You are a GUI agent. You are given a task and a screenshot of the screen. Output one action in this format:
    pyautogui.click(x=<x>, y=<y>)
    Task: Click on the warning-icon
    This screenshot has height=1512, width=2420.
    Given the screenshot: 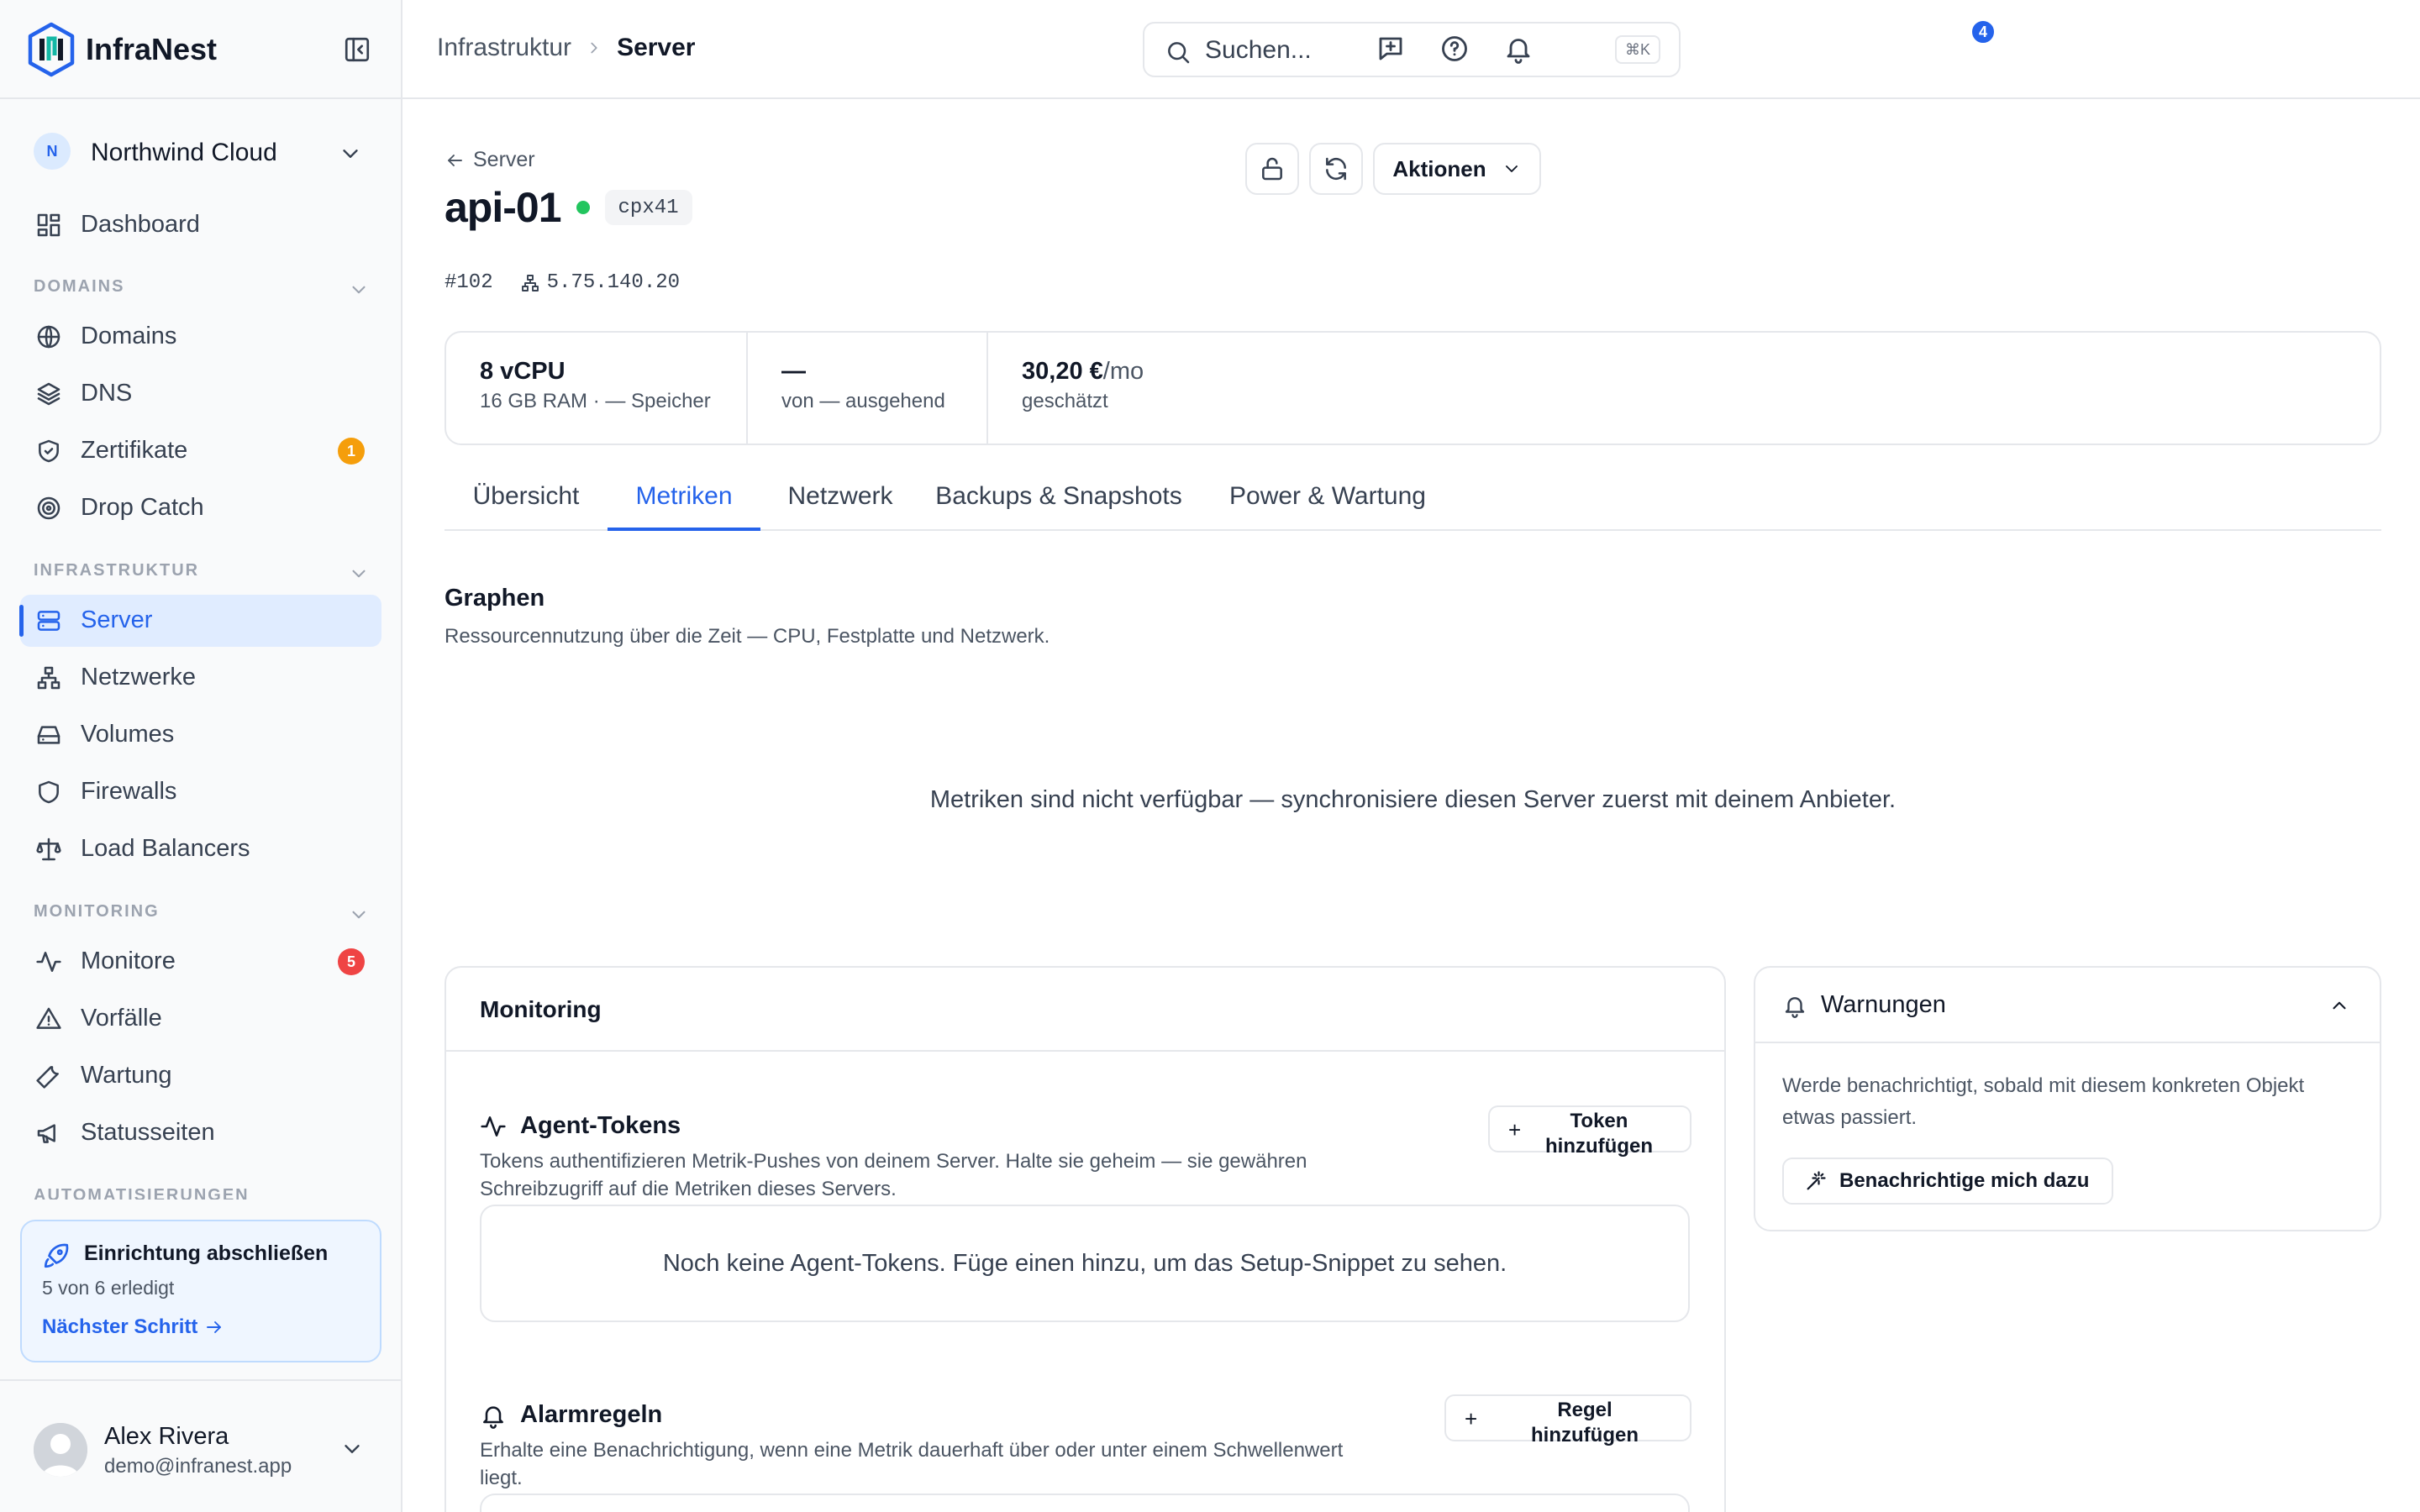 What is the action you would take?
    pyautogui.click(x=49, y=1018)
    